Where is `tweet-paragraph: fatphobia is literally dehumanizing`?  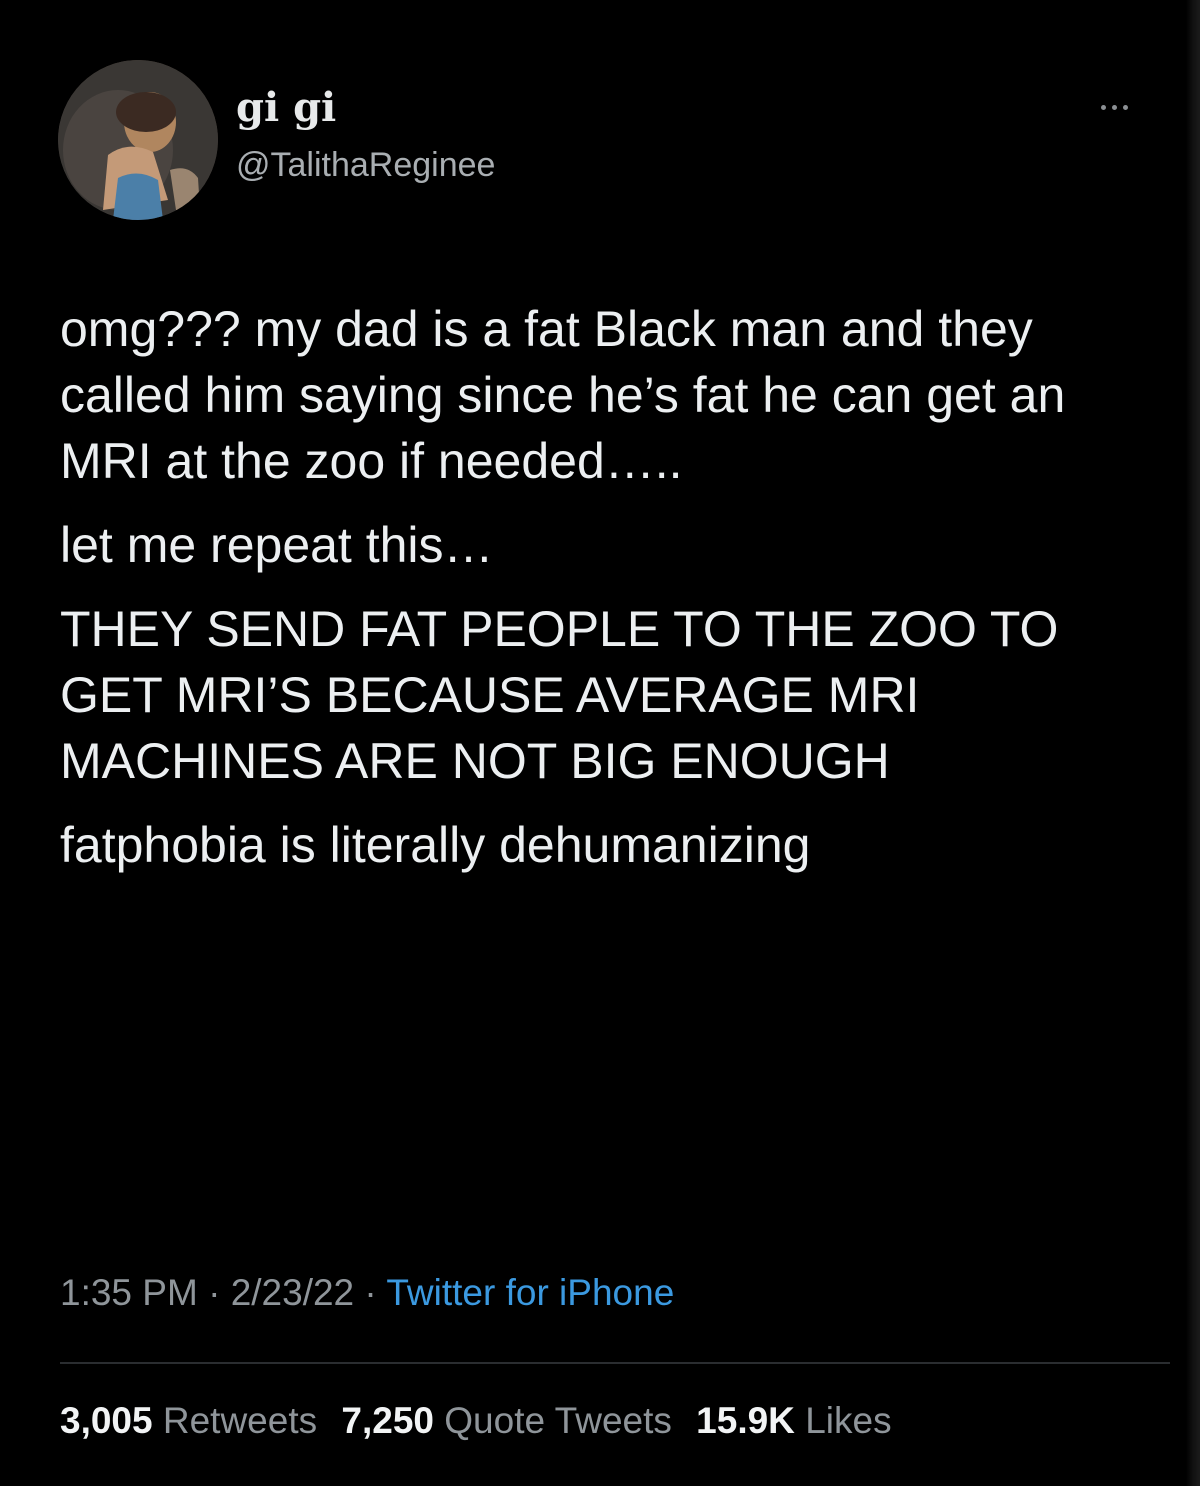
tweet-paragraph: fatphobia is literally dehumanizing is located at coordinates (435, 845).